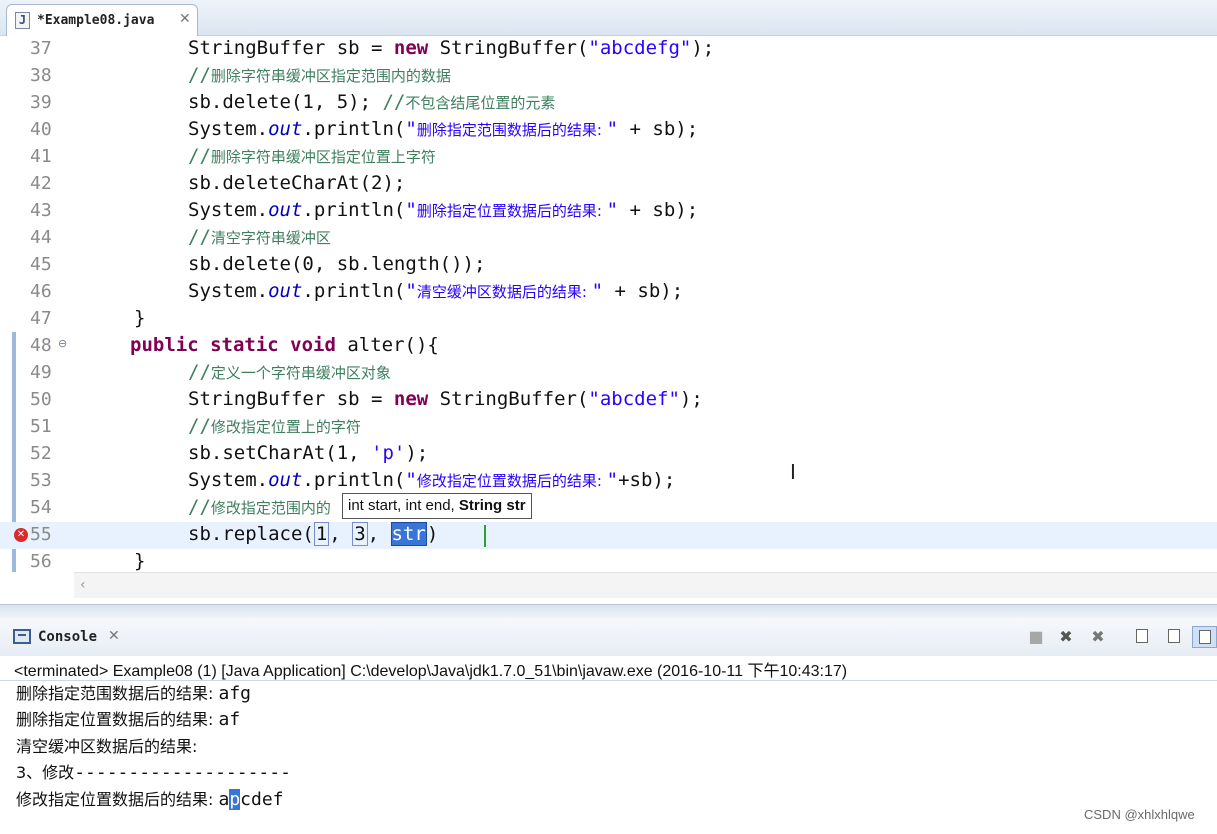 The width and height of the screenshot is (1217, 834). I want to click on console-output-line: 清空缓冲区数据后的结果:, so click(106, 745).